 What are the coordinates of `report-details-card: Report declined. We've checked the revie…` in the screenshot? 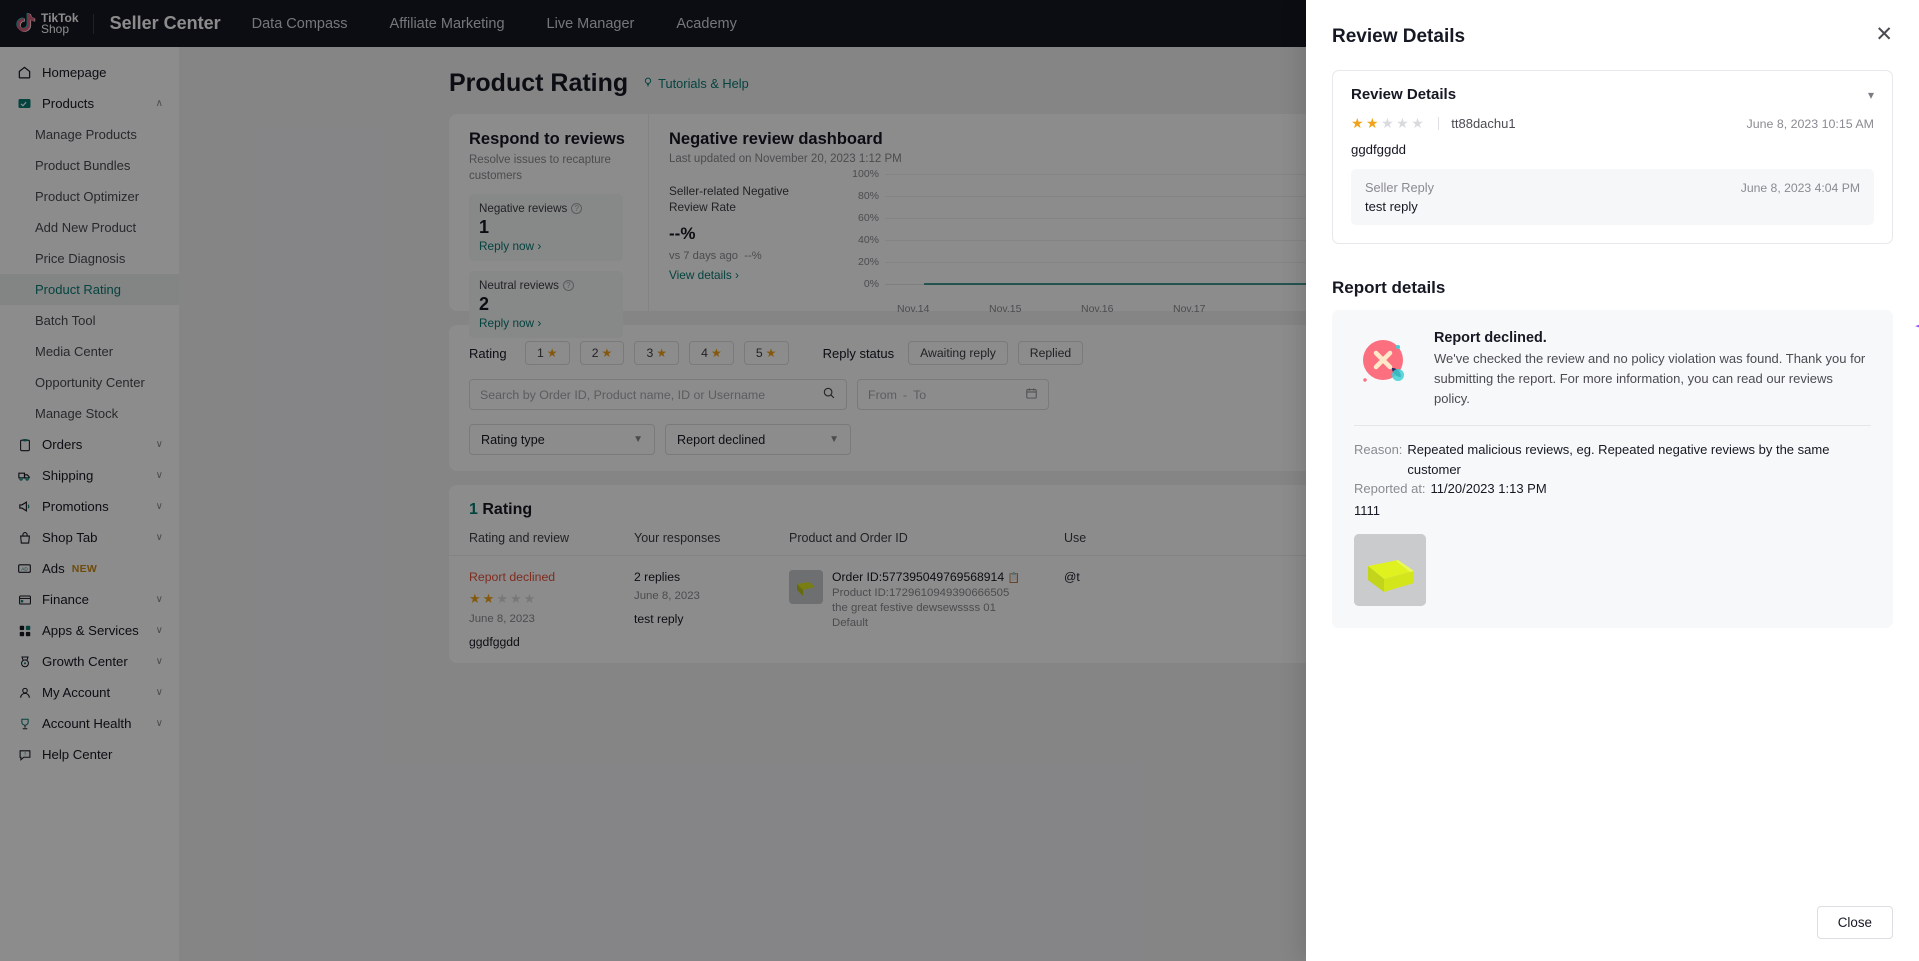 It's located at (1612, 469).